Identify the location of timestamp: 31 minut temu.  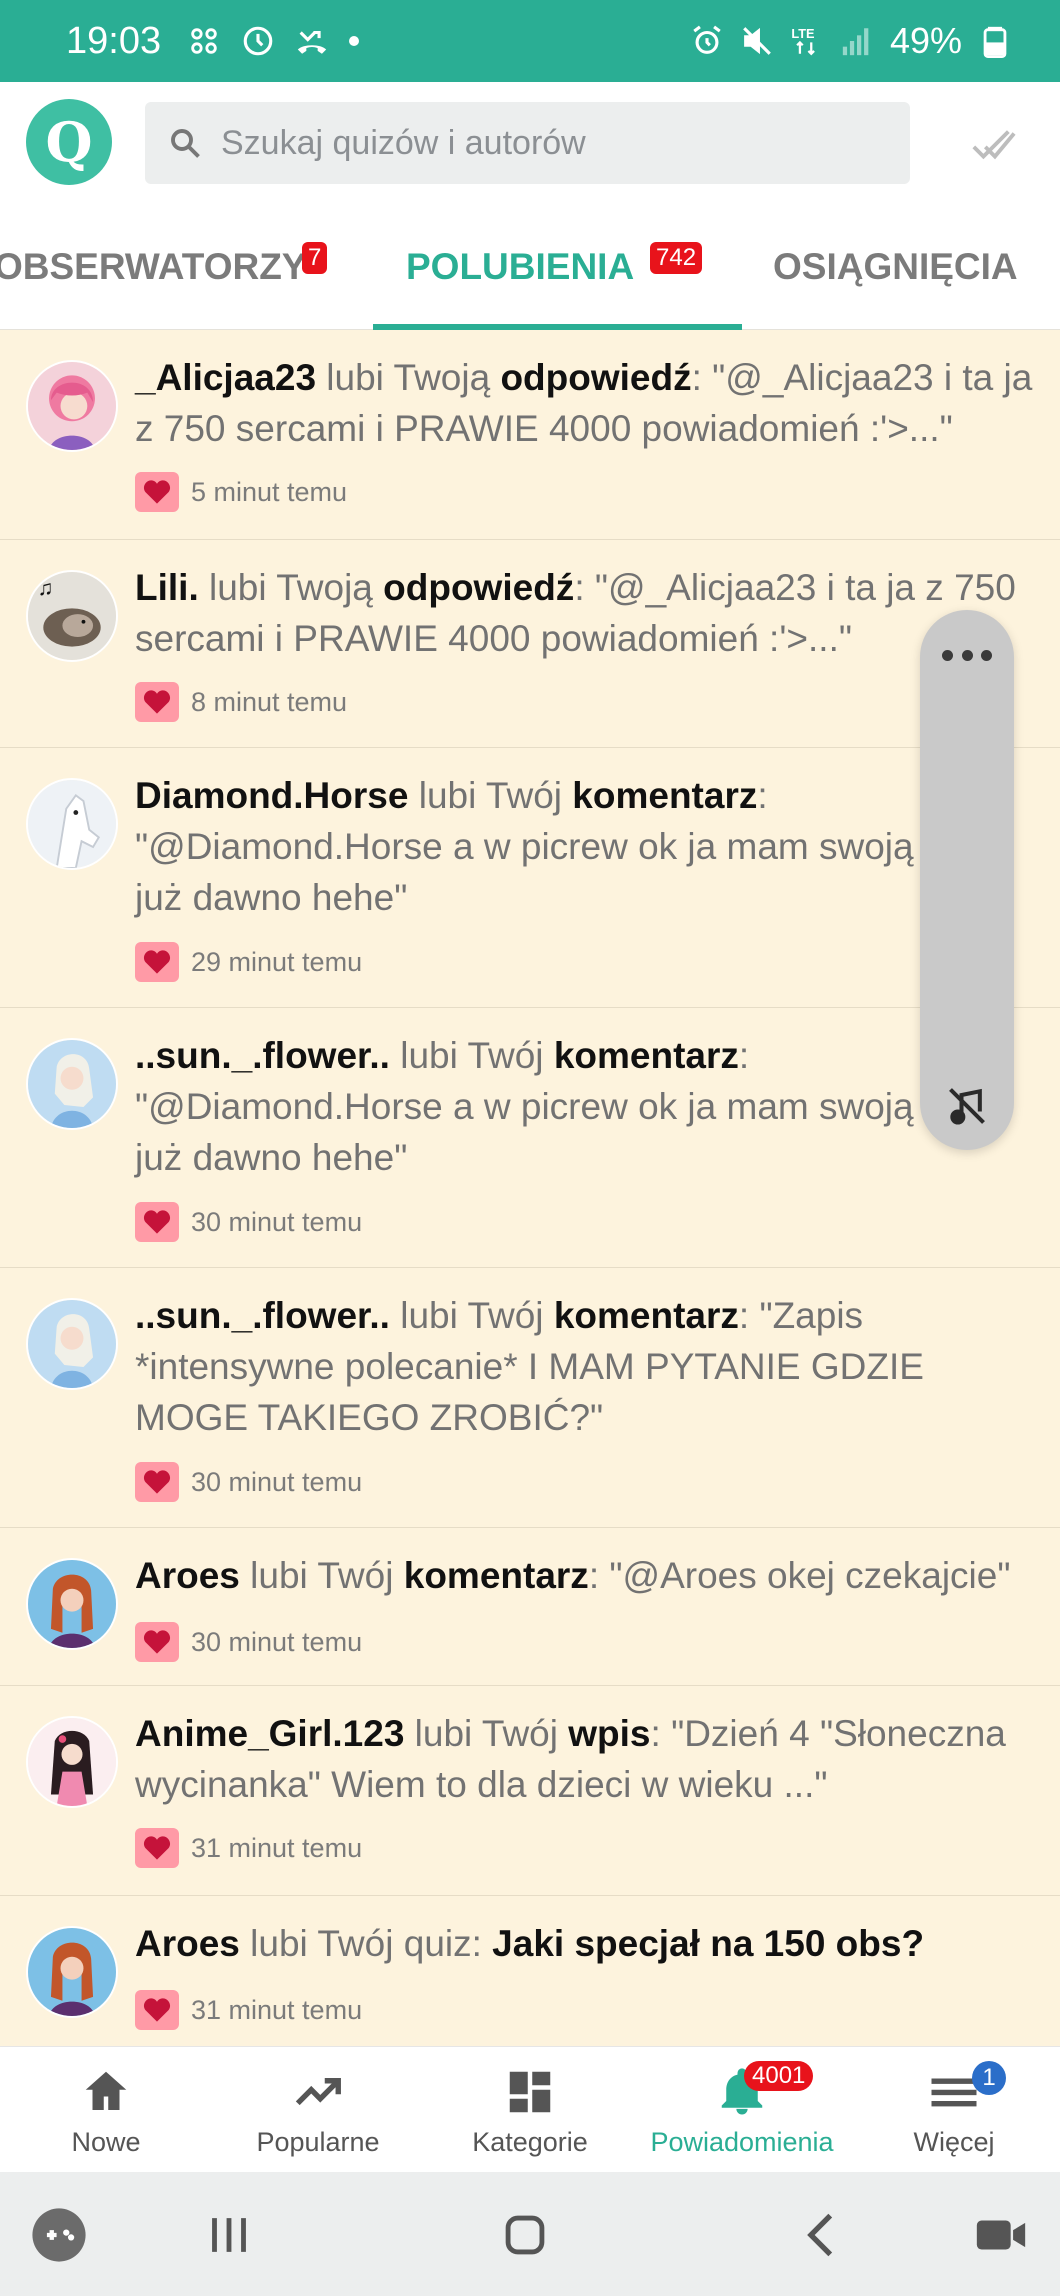
(277, 2009).